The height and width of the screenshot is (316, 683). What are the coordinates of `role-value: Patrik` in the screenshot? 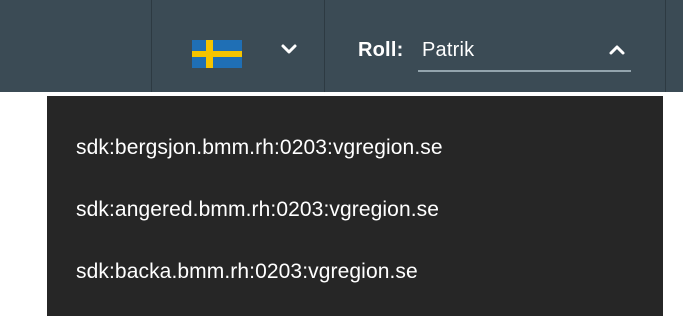 It's located at (448, 50).